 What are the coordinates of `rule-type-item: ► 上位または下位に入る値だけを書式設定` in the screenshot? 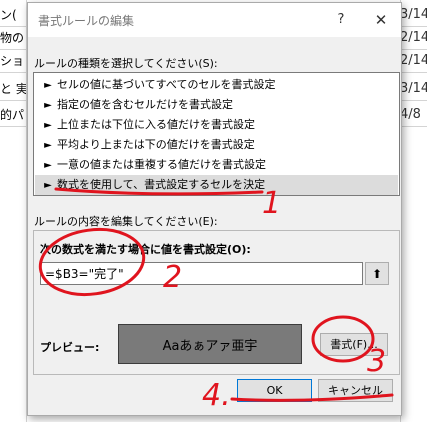 It's located at (216, 125).